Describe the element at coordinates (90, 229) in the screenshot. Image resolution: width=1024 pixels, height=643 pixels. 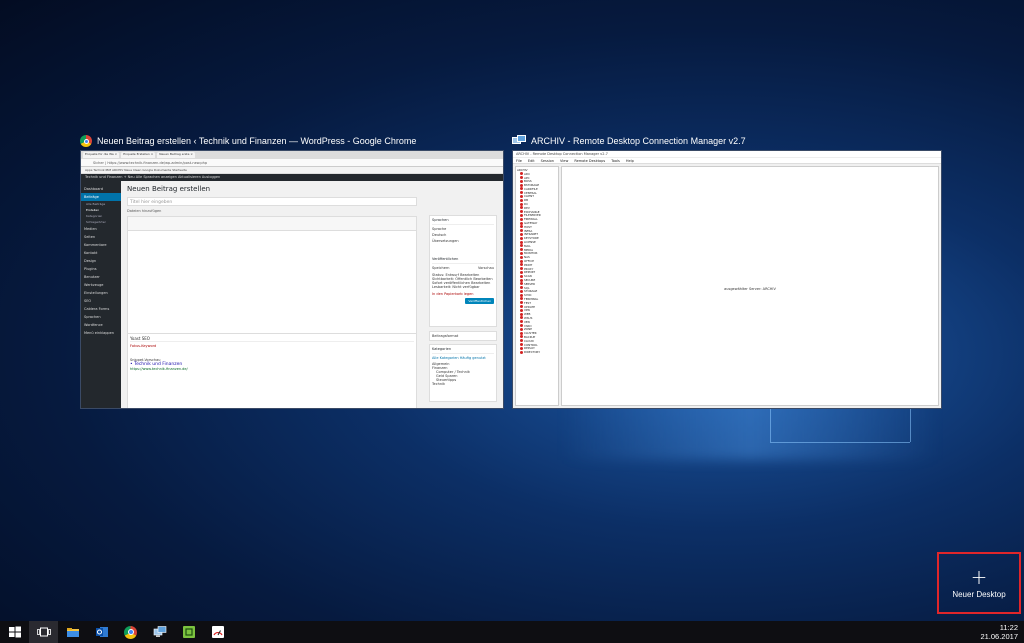
I see `wp-menu-item: Medien` at that location.